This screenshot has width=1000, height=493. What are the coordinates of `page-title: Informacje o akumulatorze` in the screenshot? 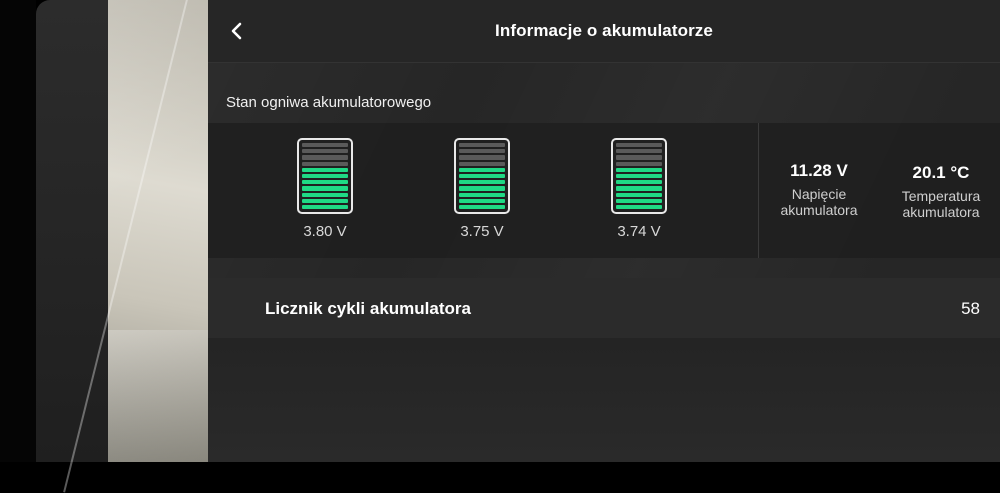 It's located at (604, 30).